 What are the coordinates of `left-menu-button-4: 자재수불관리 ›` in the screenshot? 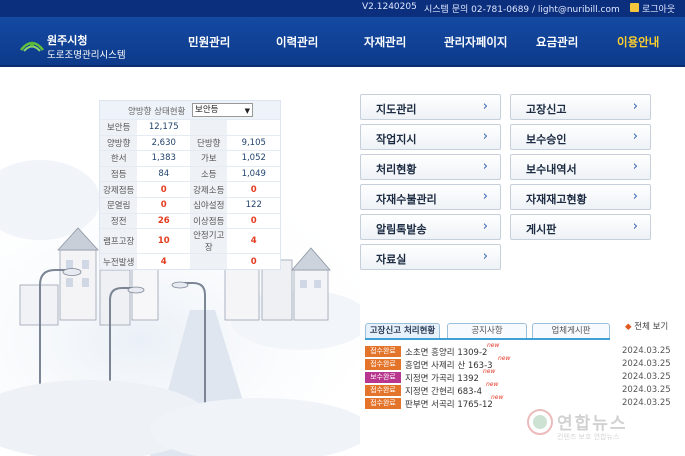 It's located at (430, 197).